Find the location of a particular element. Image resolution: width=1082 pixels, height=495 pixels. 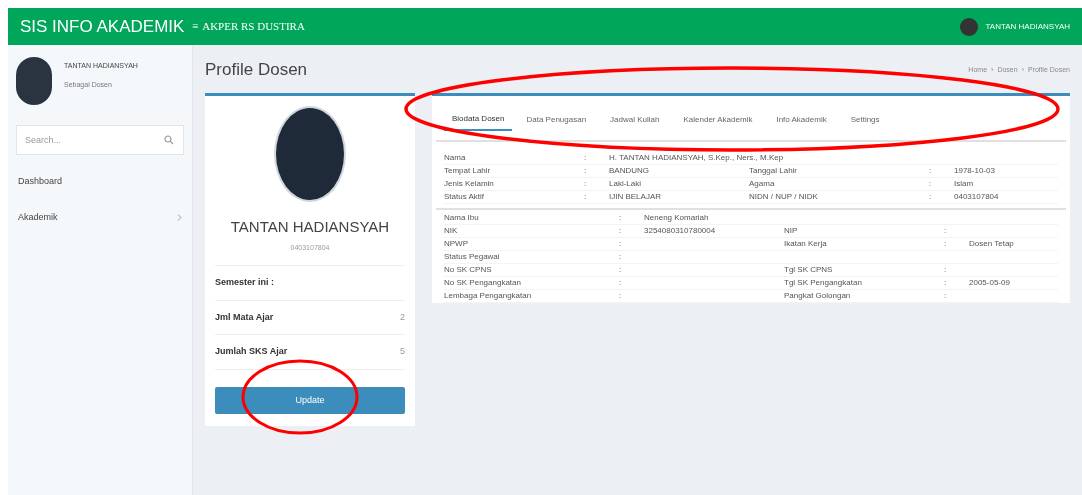

stat-value: 2 is located at coordinates (402, 317).